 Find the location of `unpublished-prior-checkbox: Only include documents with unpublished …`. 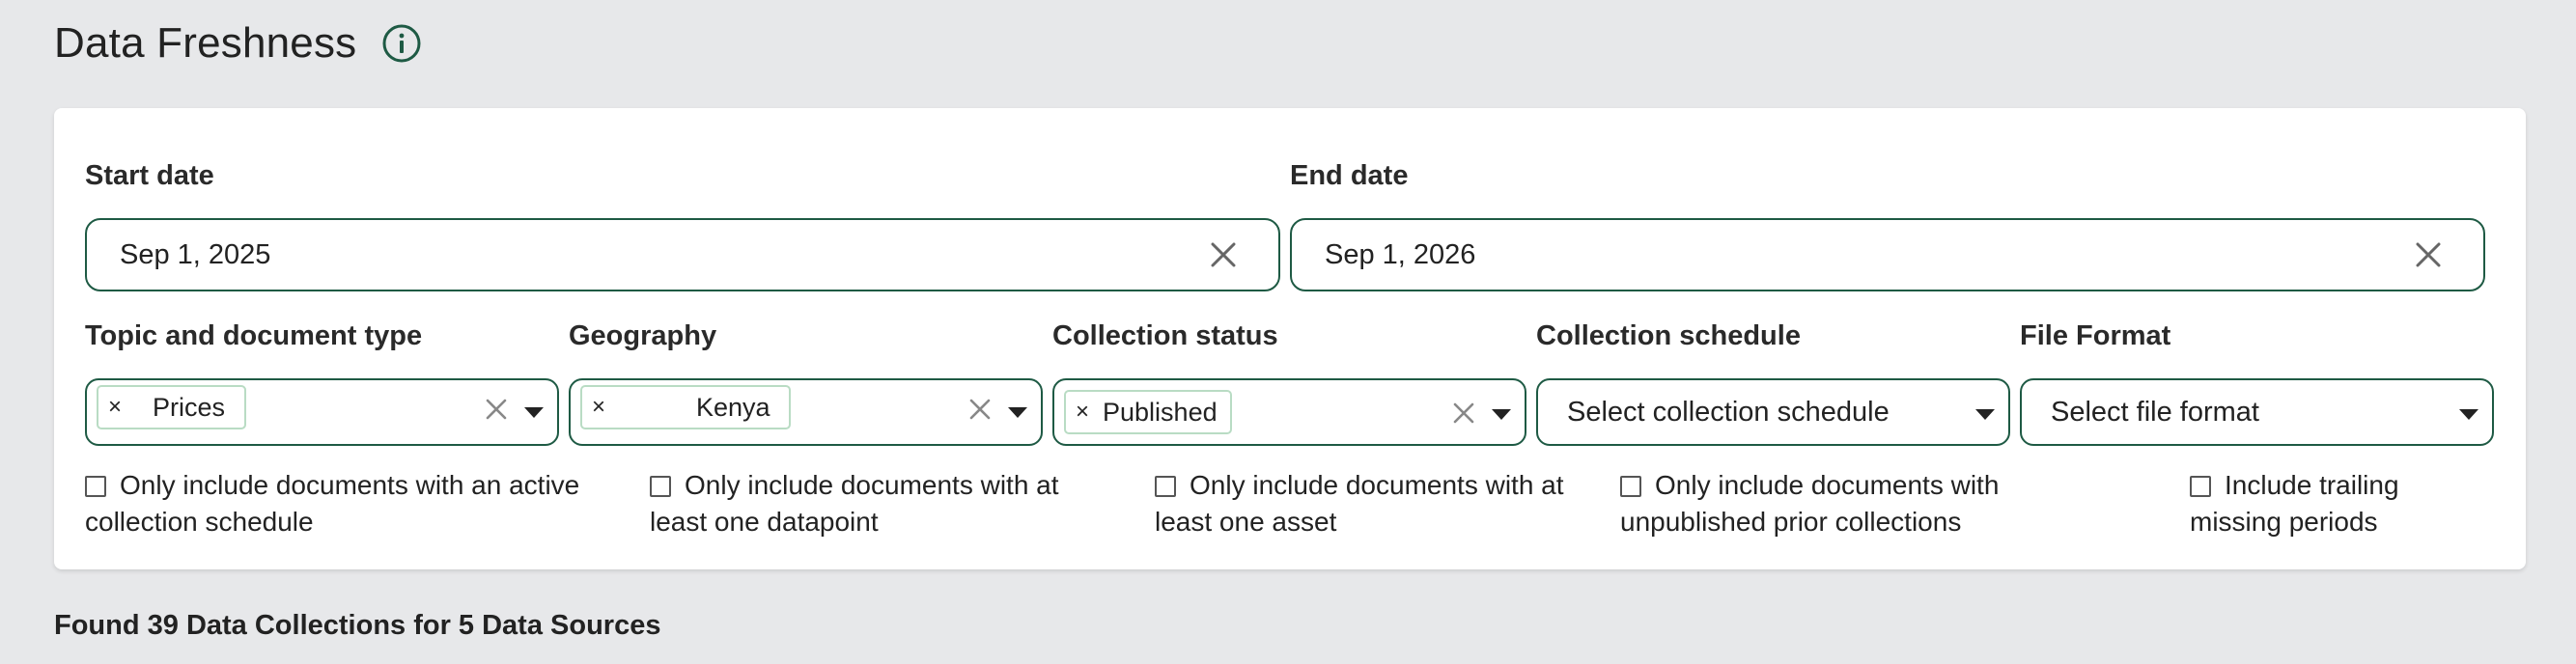

unpublished-prior-checkbox: Only include documents with unpublished … is located at coordinates (1852, 503).